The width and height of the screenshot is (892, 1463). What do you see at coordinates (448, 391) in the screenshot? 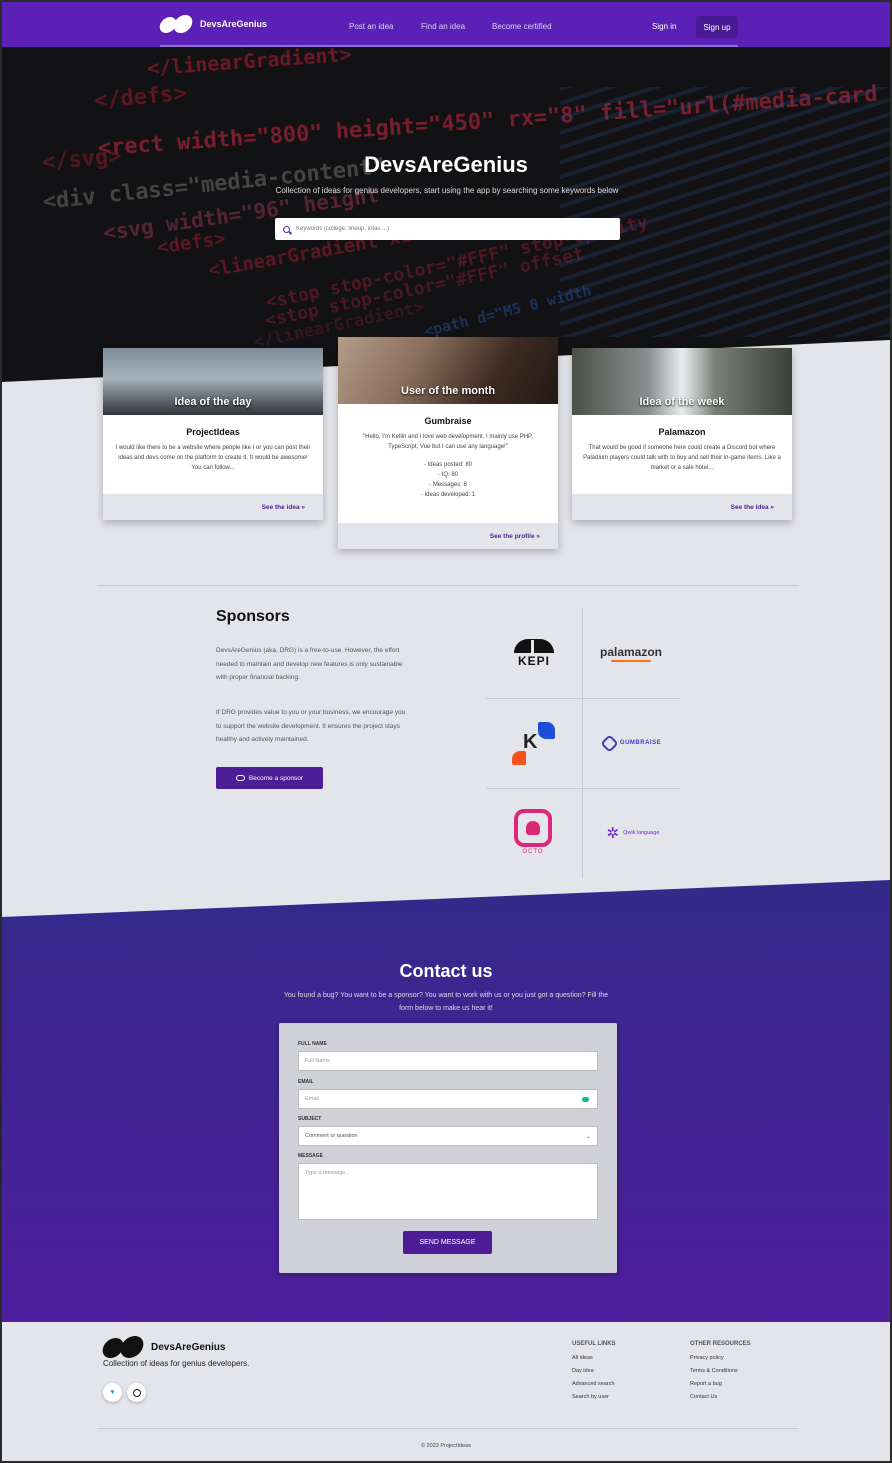
I see `card-header: User of the month` at bounding box center [448, 391].